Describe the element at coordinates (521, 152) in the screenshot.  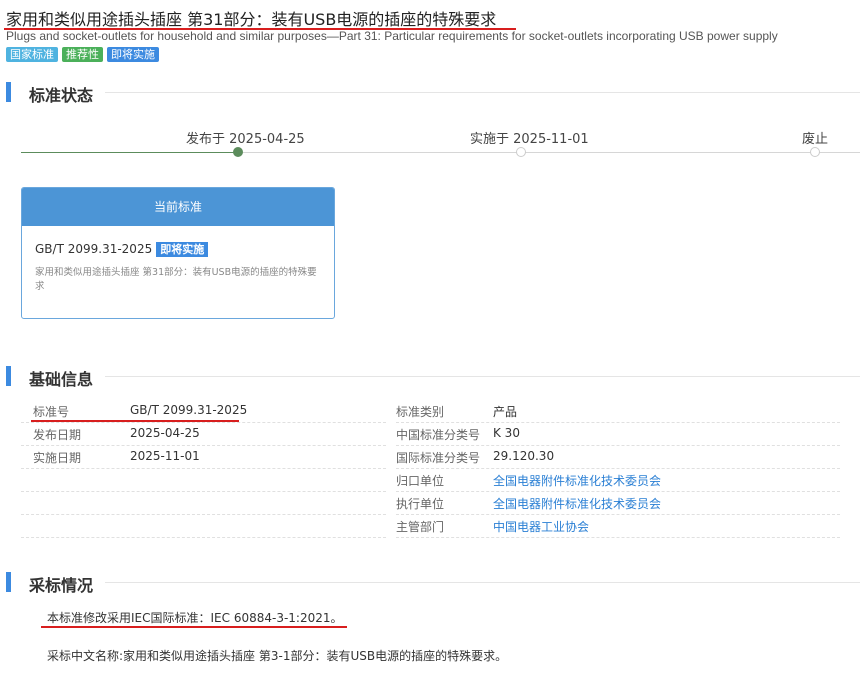
I see `timeline-dot-effective` at that location.